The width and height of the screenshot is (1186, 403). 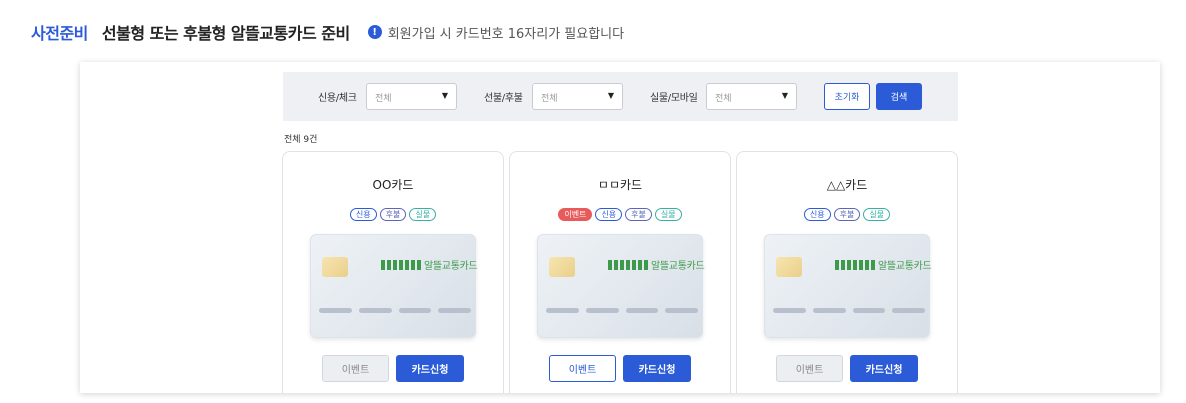 I want to click on reset-button: 초기화, so click(x=847, y=96).